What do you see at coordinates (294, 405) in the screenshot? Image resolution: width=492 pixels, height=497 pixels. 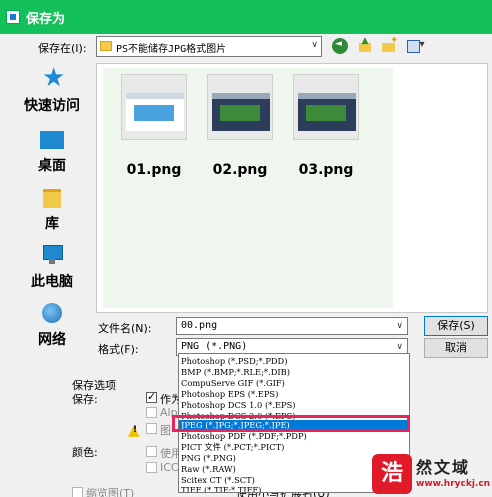 I see `format-option: Photoshop DCS 1.0 (*.EPS)` at bounding box center [294, 405].